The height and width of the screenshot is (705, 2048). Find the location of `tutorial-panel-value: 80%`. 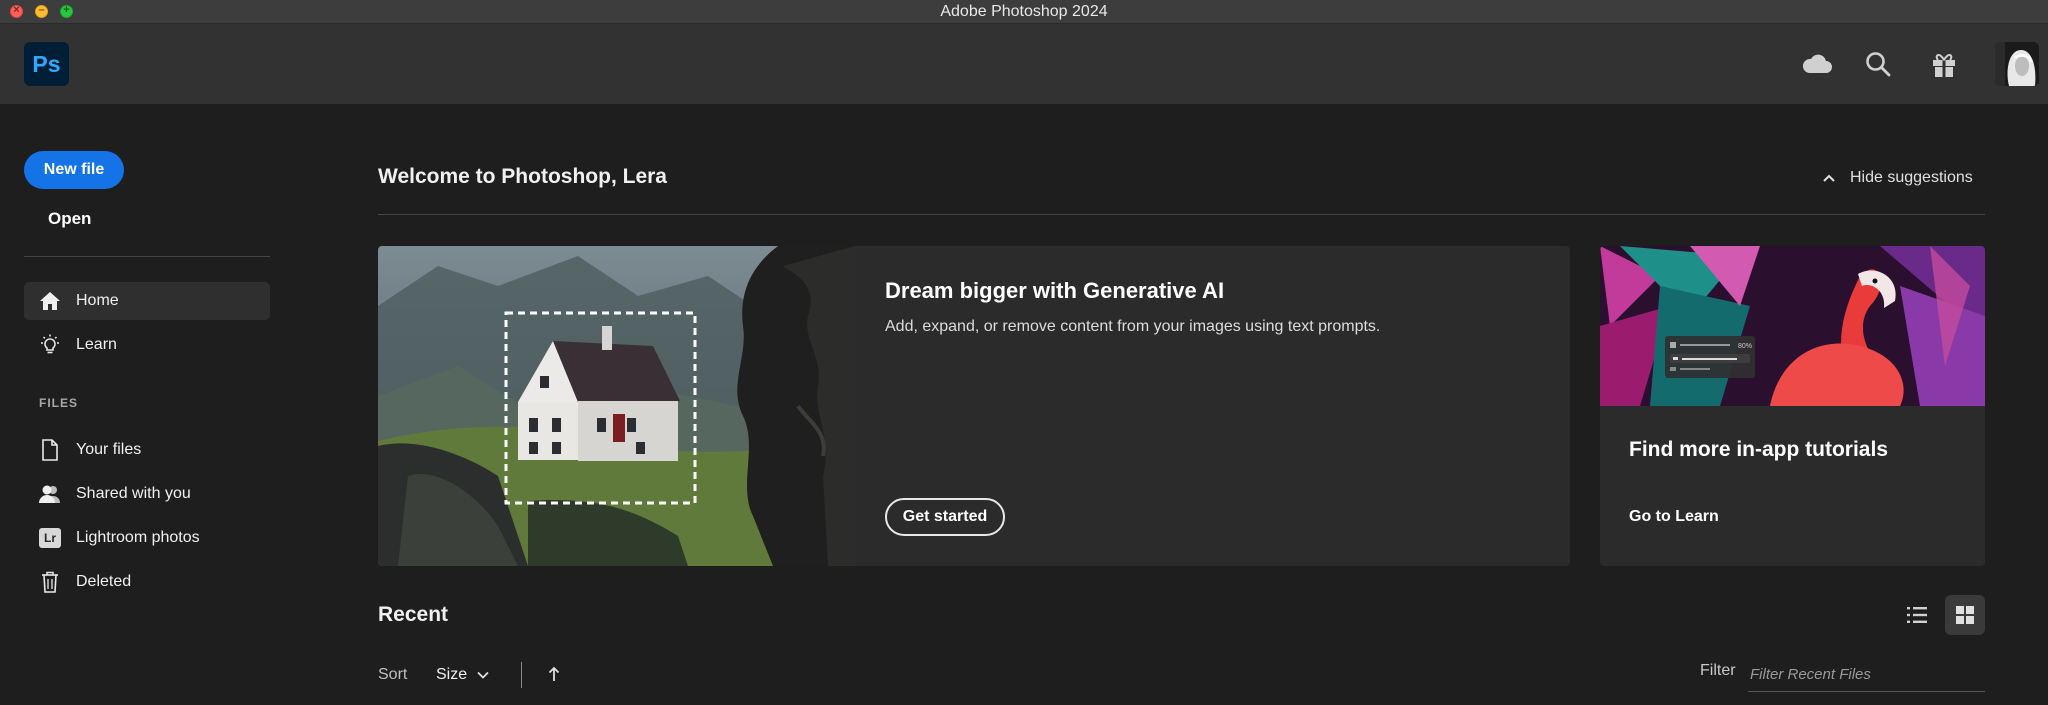

tutorial-panel-value: 80% is located at coordinates (1745, 346).